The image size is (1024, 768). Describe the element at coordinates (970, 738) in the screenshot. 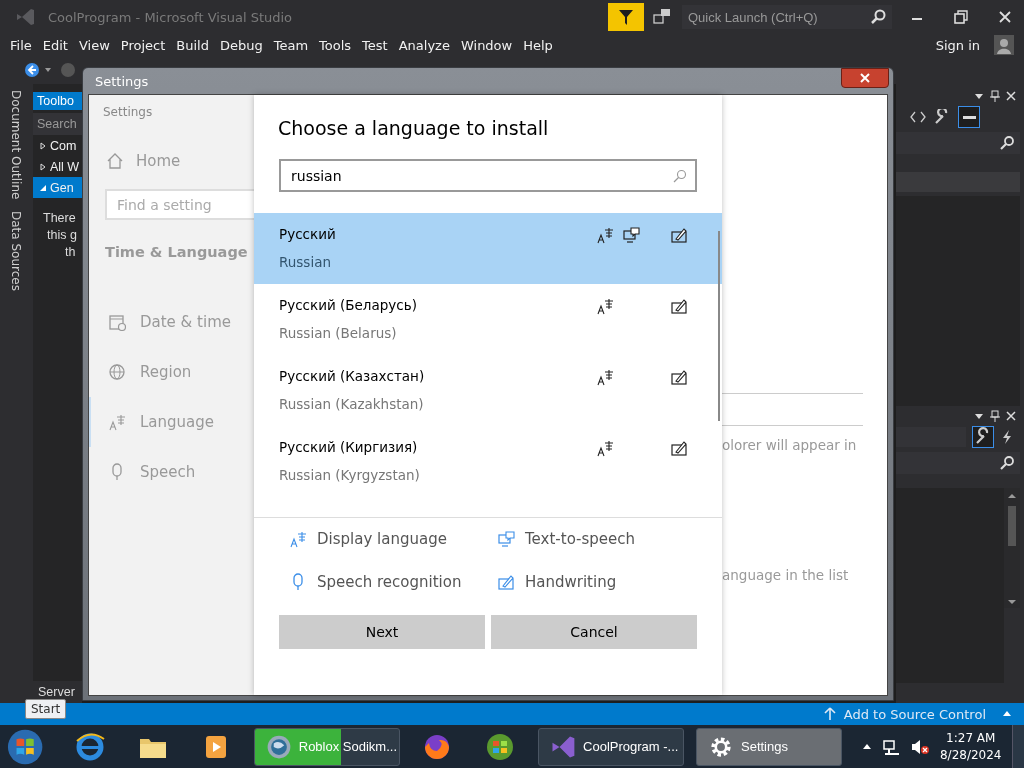

I see `clock-time: 1:27 AM` at that location.